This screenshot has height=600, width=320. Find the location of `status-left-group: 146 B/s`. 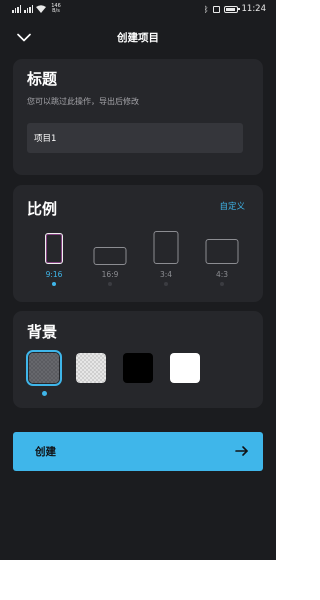

status-left-group: 146 B/s is located at coordinates (37, 9).